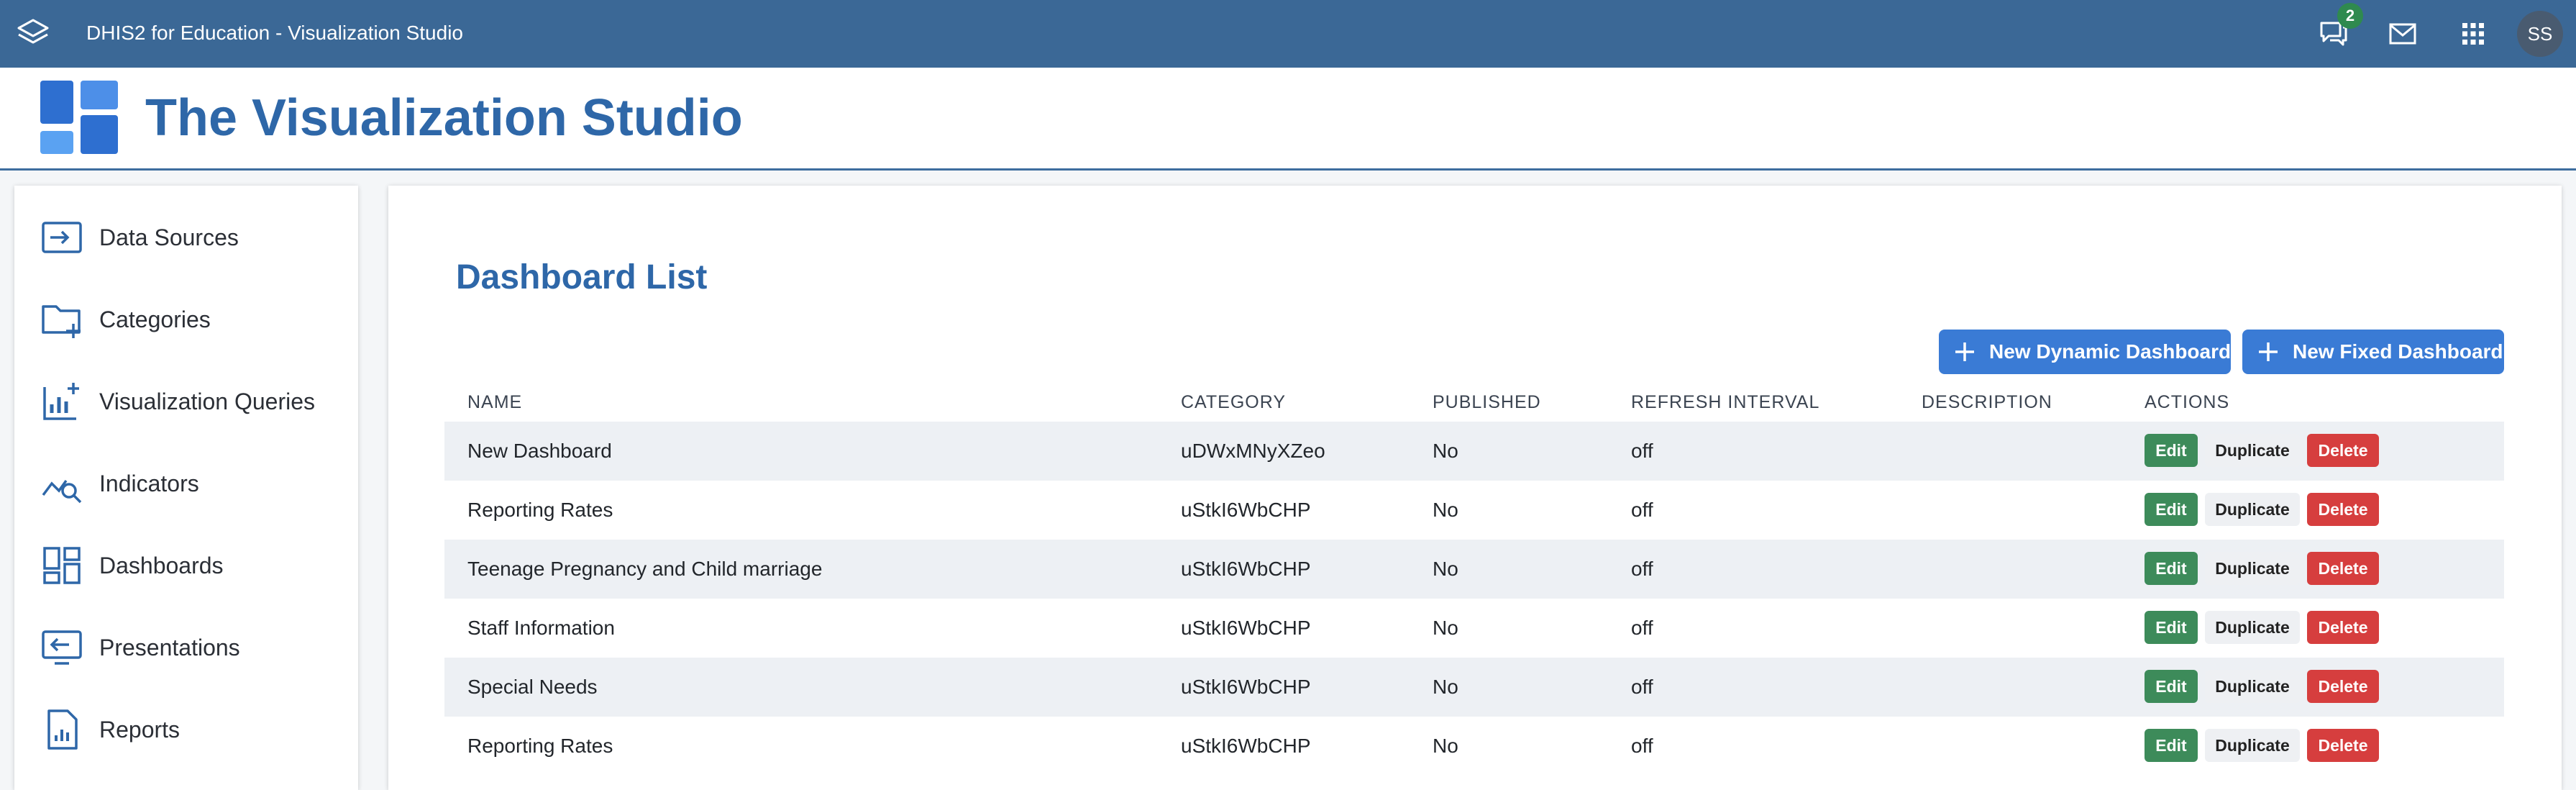  Describe the element at coordinates (539, 451) in the screenshot. I see `cell-name: New Dashboard` at that location.